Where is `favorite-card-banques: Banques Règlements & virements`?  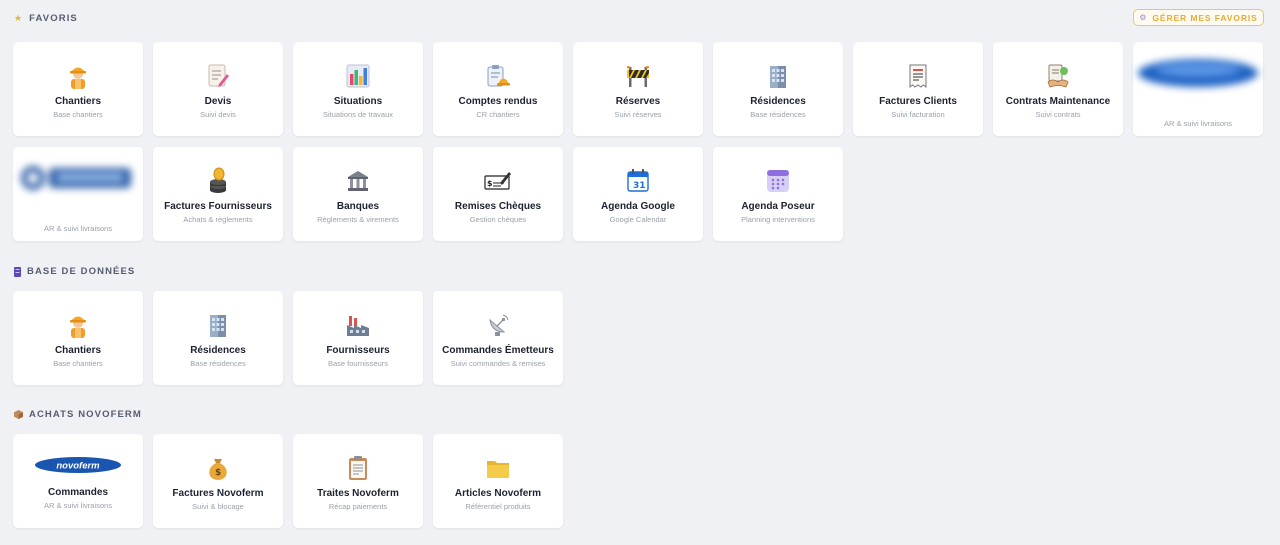
favorite-card-banques: Banques Règlements & virements is located at coordinates (358, 194).